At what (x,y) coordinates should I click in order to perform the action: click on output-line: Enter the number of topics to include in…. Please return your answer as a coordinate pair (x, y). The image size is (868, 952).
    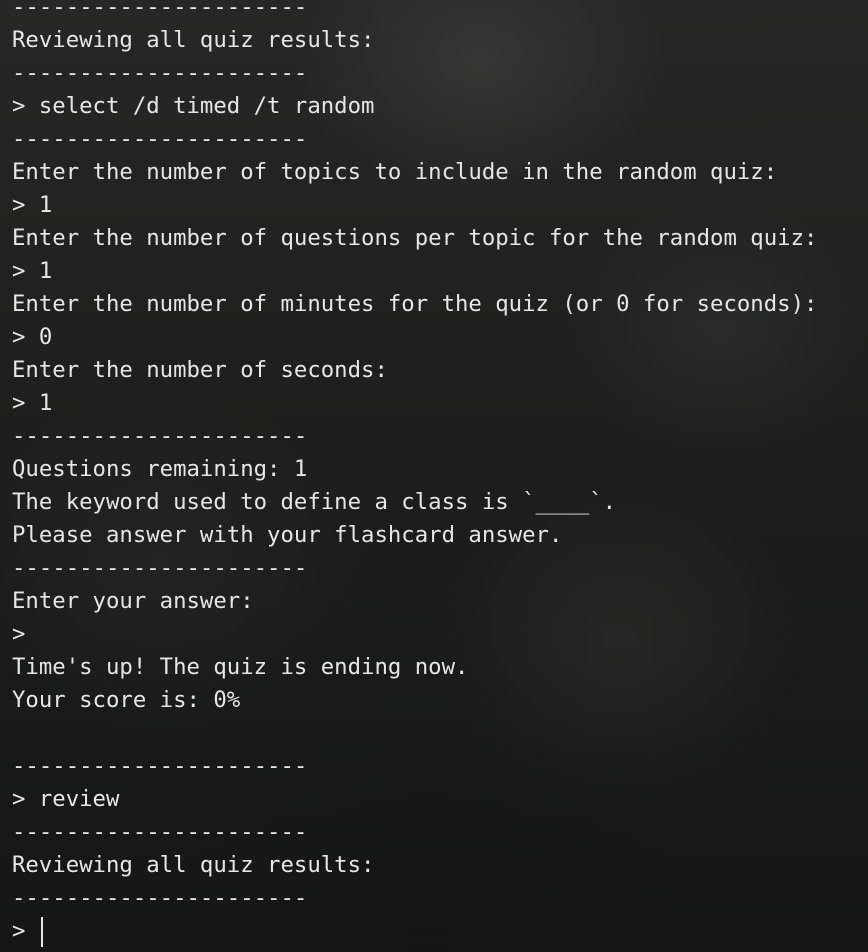
    Looking at the image, I should click on (395, 172).